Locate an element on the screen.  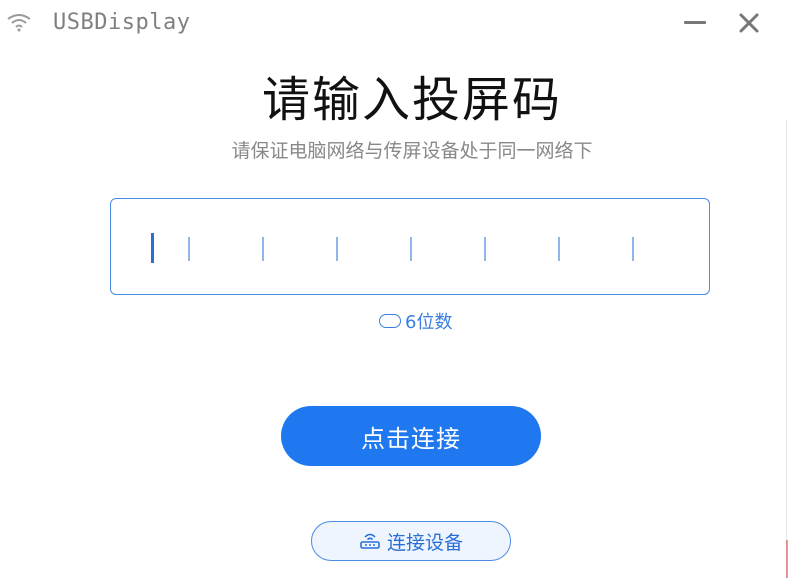
window-edge is located at coordinates (786, 349).